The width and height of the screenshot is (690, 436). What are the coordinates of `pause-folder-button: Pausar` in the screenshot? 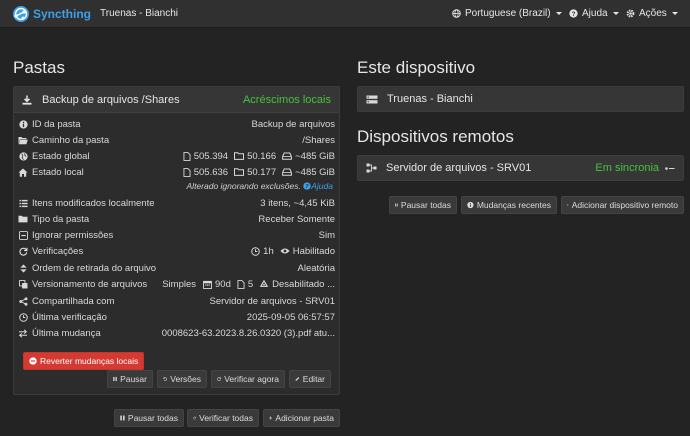 It's located at (130, 379).